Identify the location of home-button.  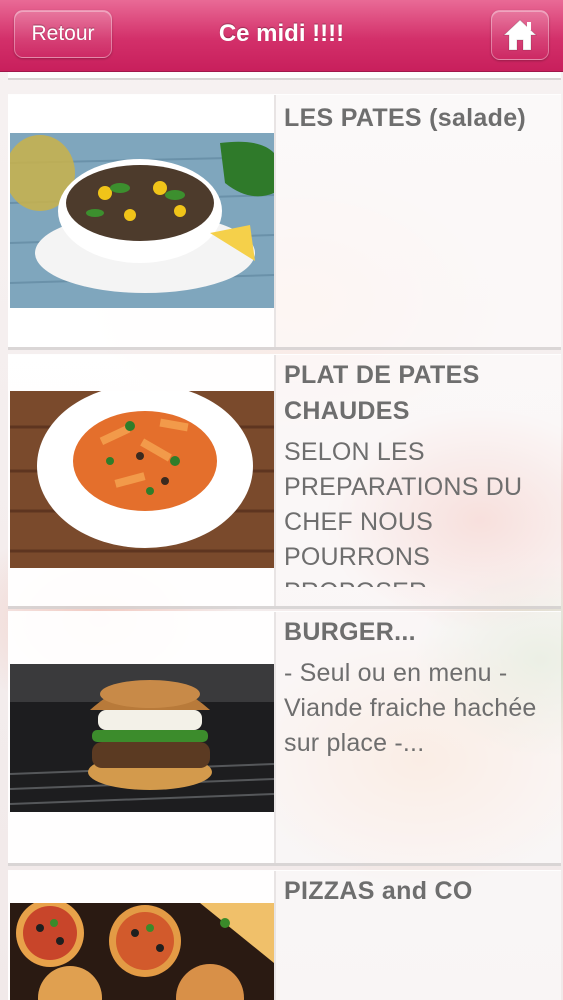
(520, 35).